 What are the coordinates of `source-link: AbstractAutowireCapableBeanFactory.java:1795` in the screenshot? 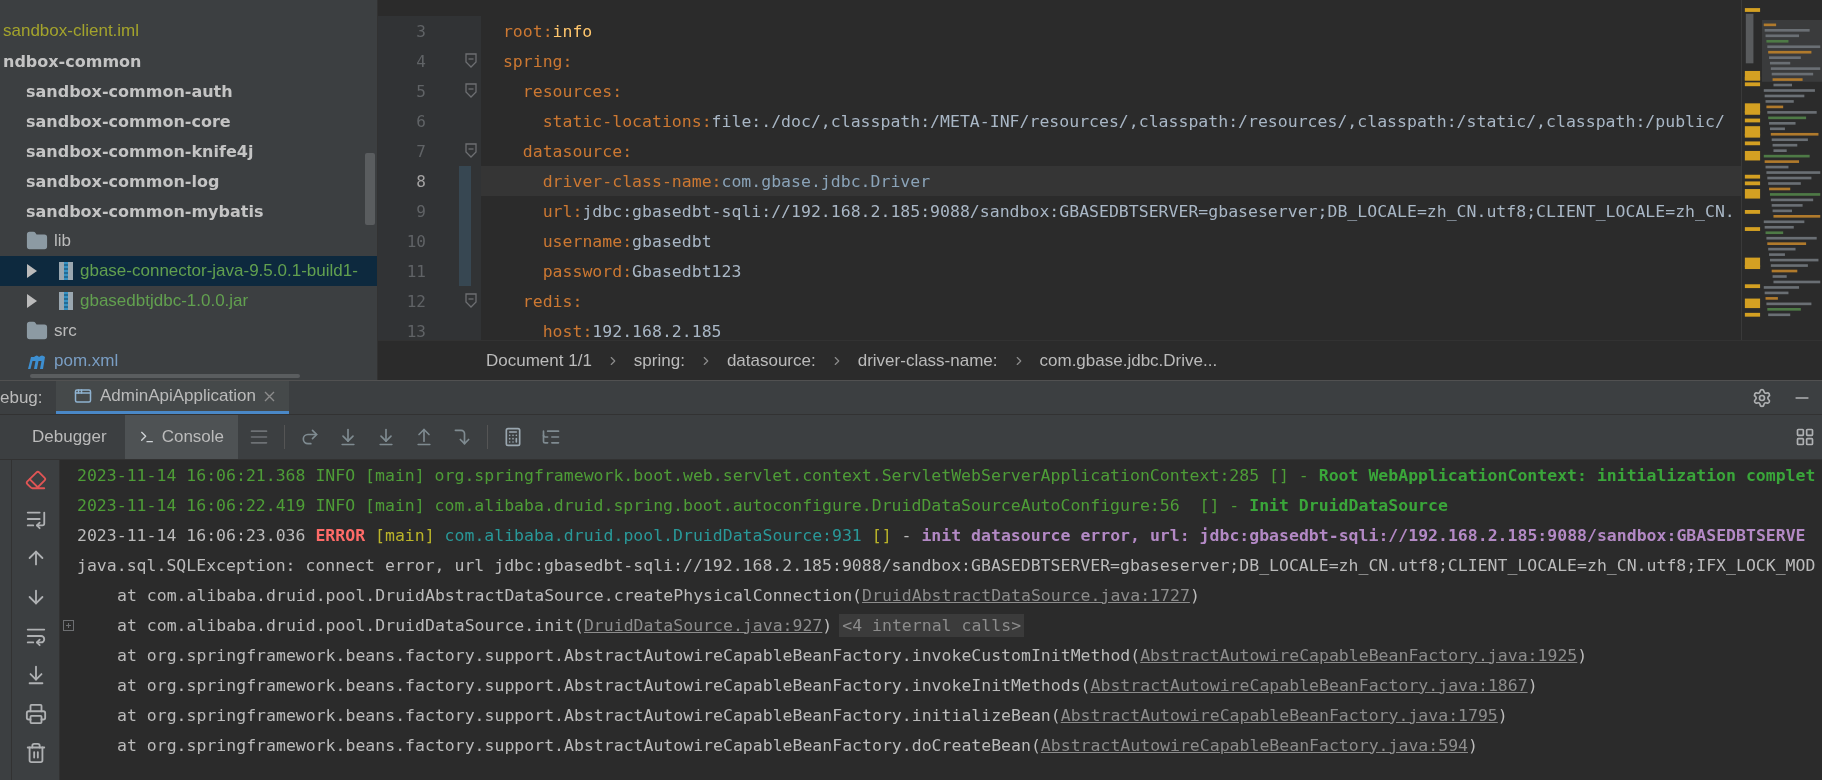 It's located at (1279, 715).